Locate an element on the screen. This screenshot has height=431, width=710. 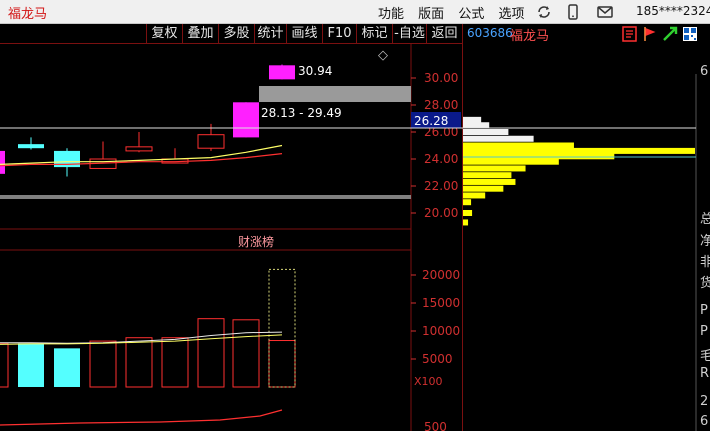
stock-header: 603686 福龙马 is located at coordinates (586, 34).